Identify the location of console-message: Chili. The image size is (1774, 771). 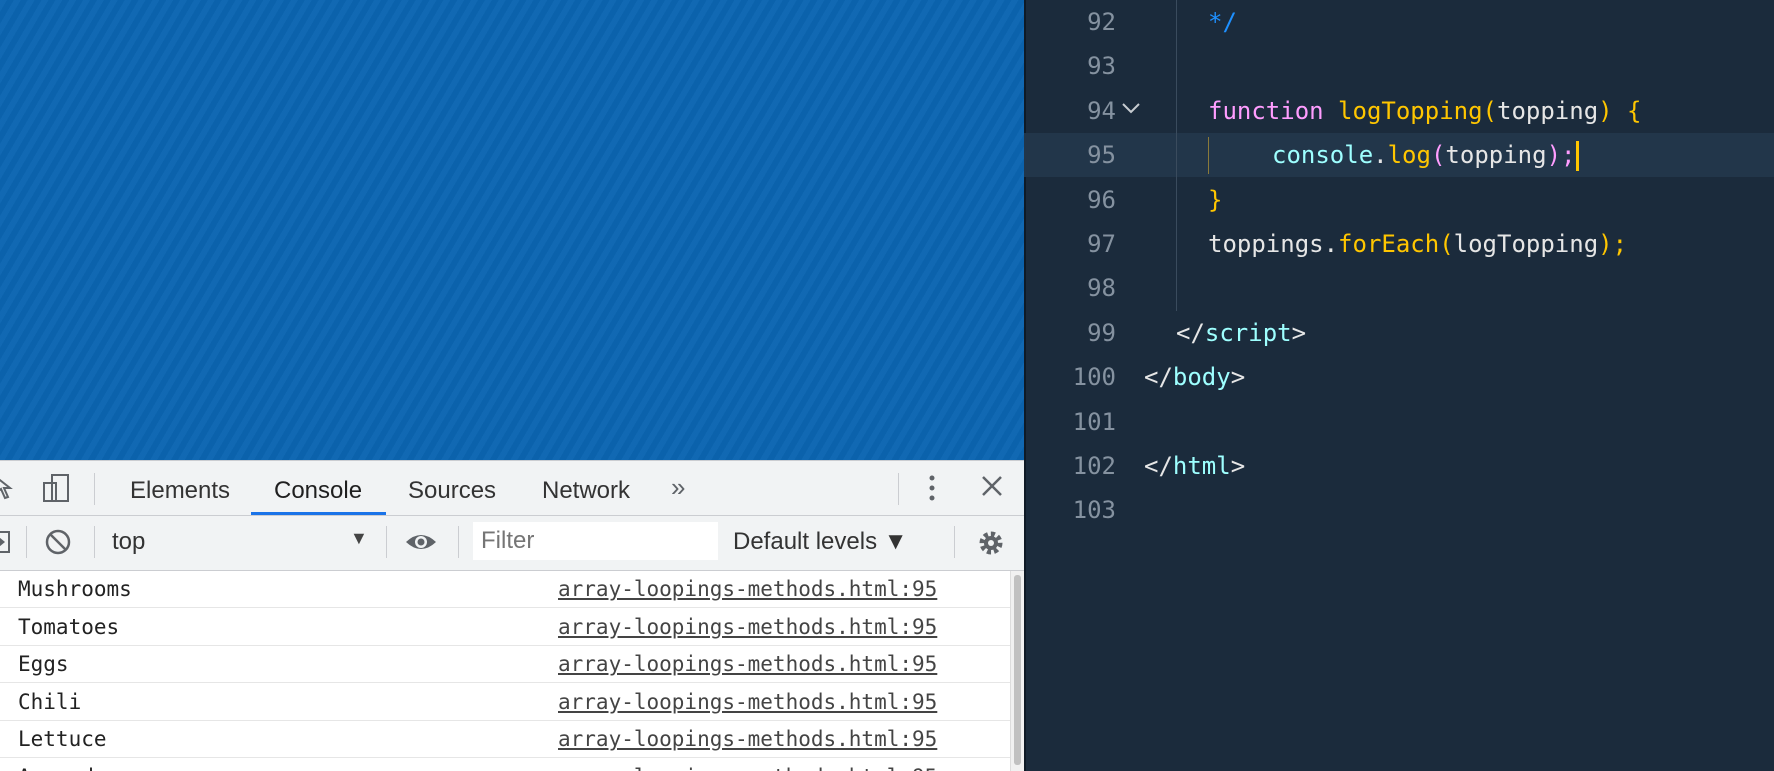
(50, 701).